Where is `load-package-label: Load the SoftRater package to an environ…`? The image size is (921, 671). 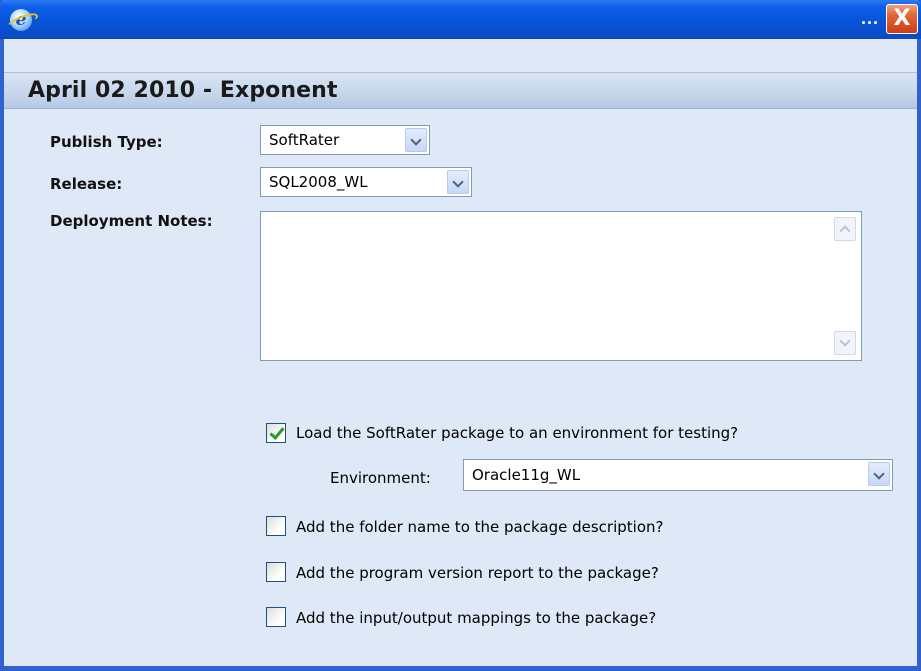
load-package-label: Load the SoftRater package to an environ… is located at coordinates (517, 433).